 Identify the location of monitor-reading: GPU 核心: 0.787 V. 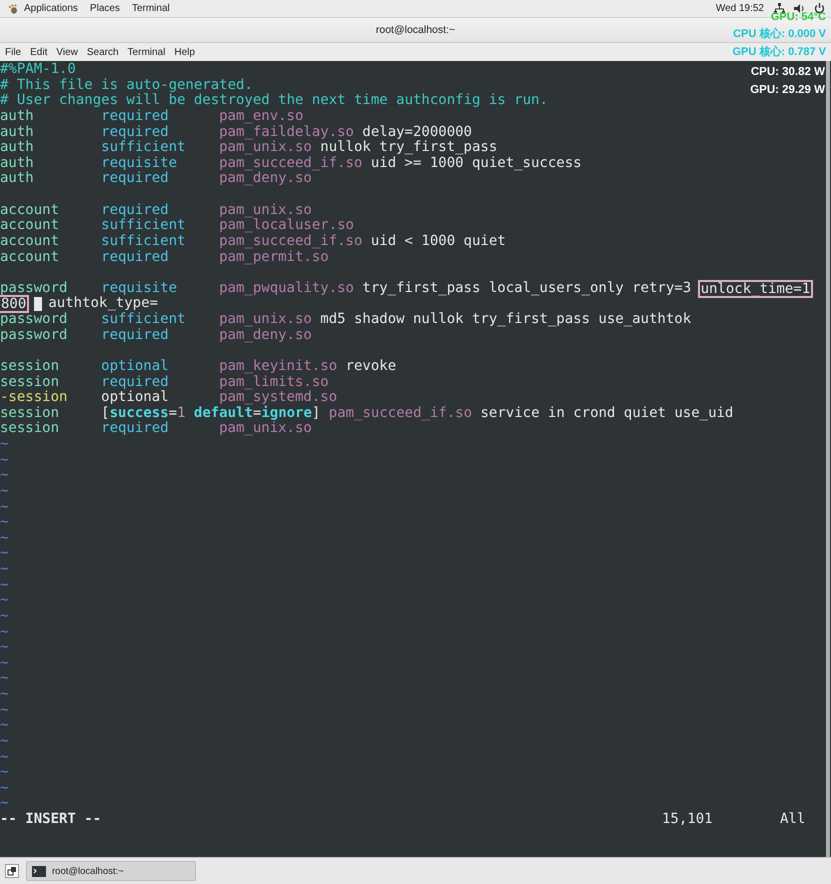
(779, 52).